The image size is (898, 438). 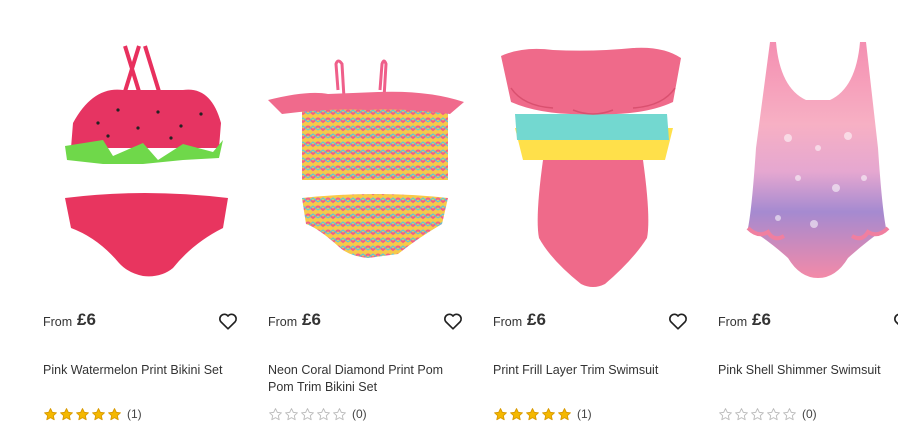 I want to click on product-name: Print Frill Layer Trim Swimsuit, so click(x=588, y=370).